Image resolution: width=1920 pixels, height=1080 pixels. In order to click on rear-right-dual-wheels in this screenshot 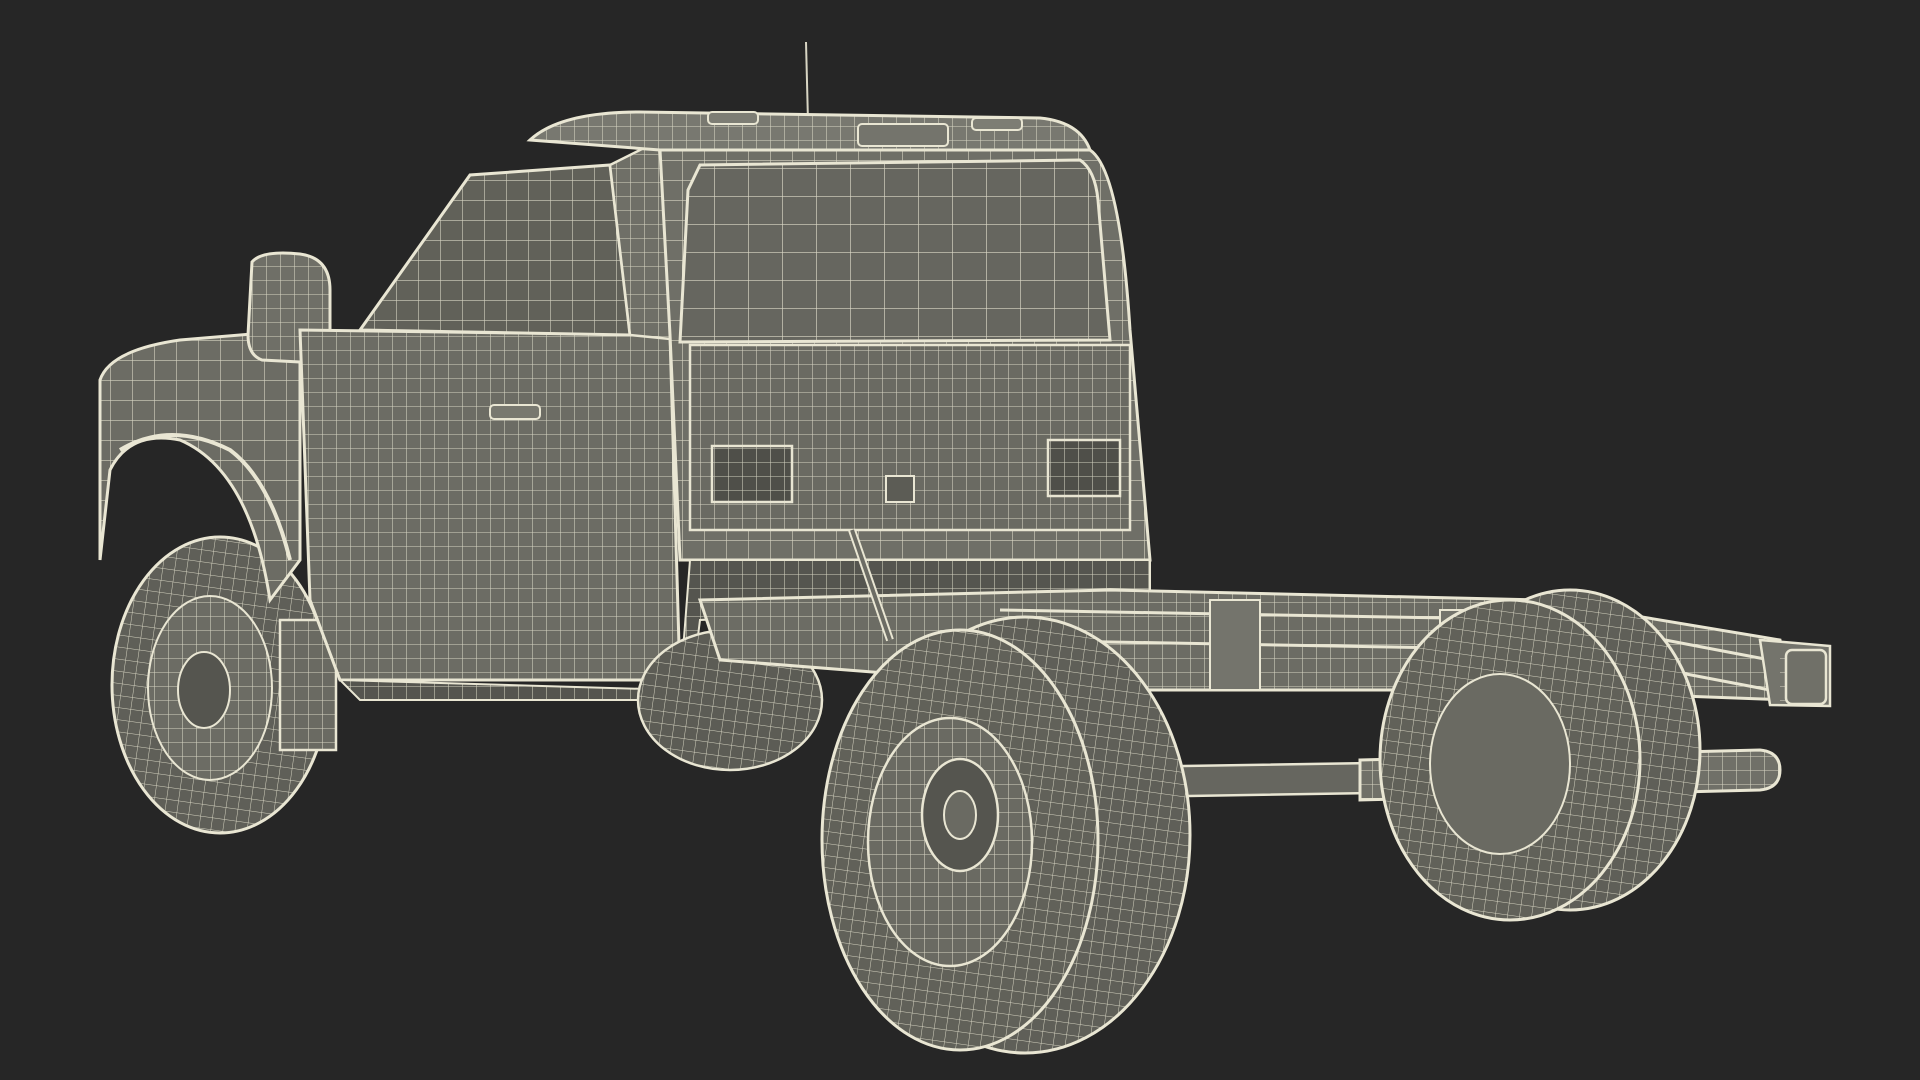, I will do `click(1540, 755)`.